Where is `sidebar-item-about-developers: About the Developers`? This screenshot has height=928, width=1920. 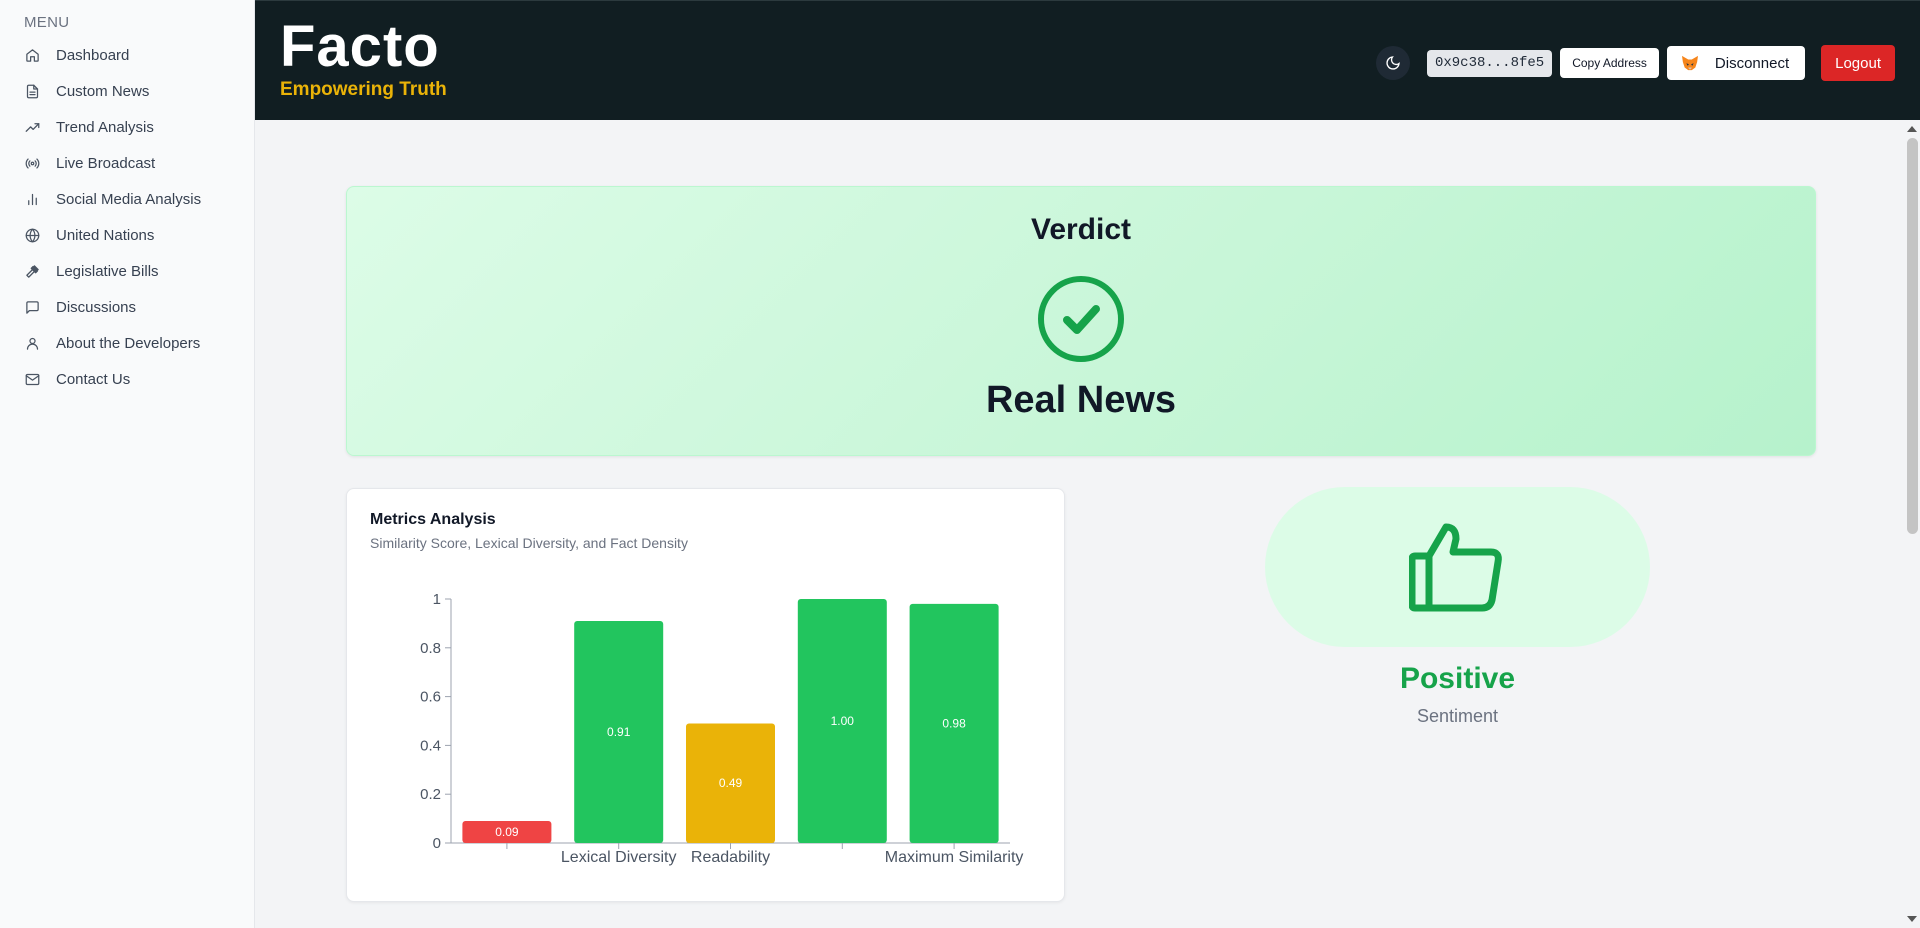 sidebar-item-about-developers: About the Developers is located at coordinates (127, 343).